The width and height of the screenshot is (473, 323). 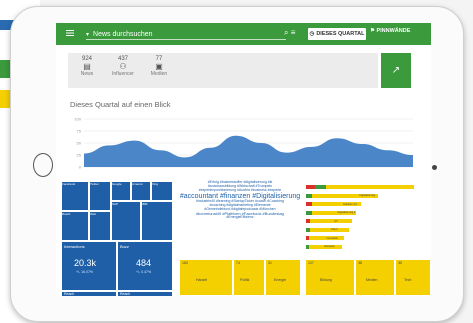 I want to click on pinboards-button: ⚑ PINNWÄNDE, so click(x=390, y=31).